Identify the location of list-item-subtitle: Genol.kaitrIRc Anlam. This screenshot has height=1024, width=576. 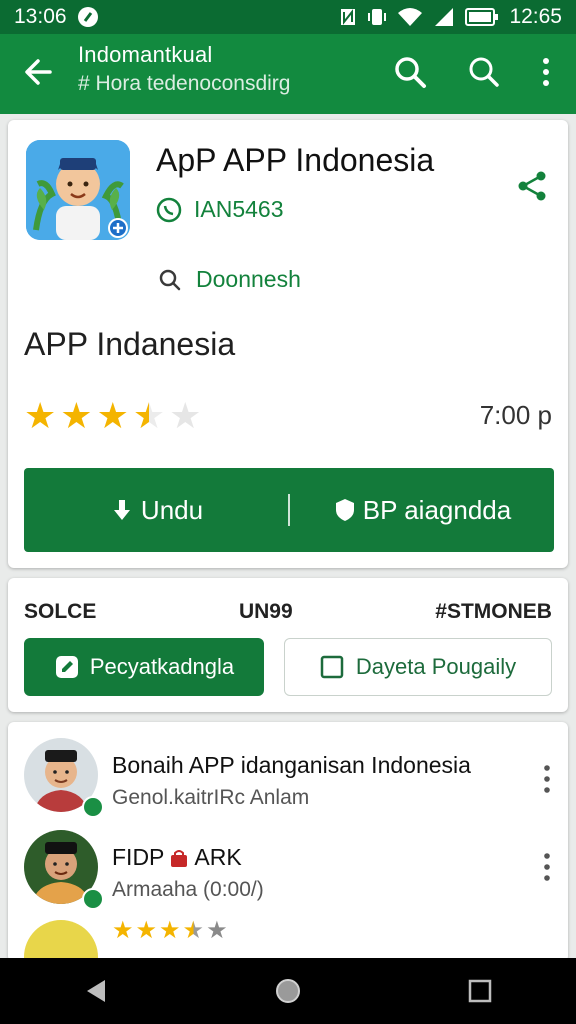
(211, 797).